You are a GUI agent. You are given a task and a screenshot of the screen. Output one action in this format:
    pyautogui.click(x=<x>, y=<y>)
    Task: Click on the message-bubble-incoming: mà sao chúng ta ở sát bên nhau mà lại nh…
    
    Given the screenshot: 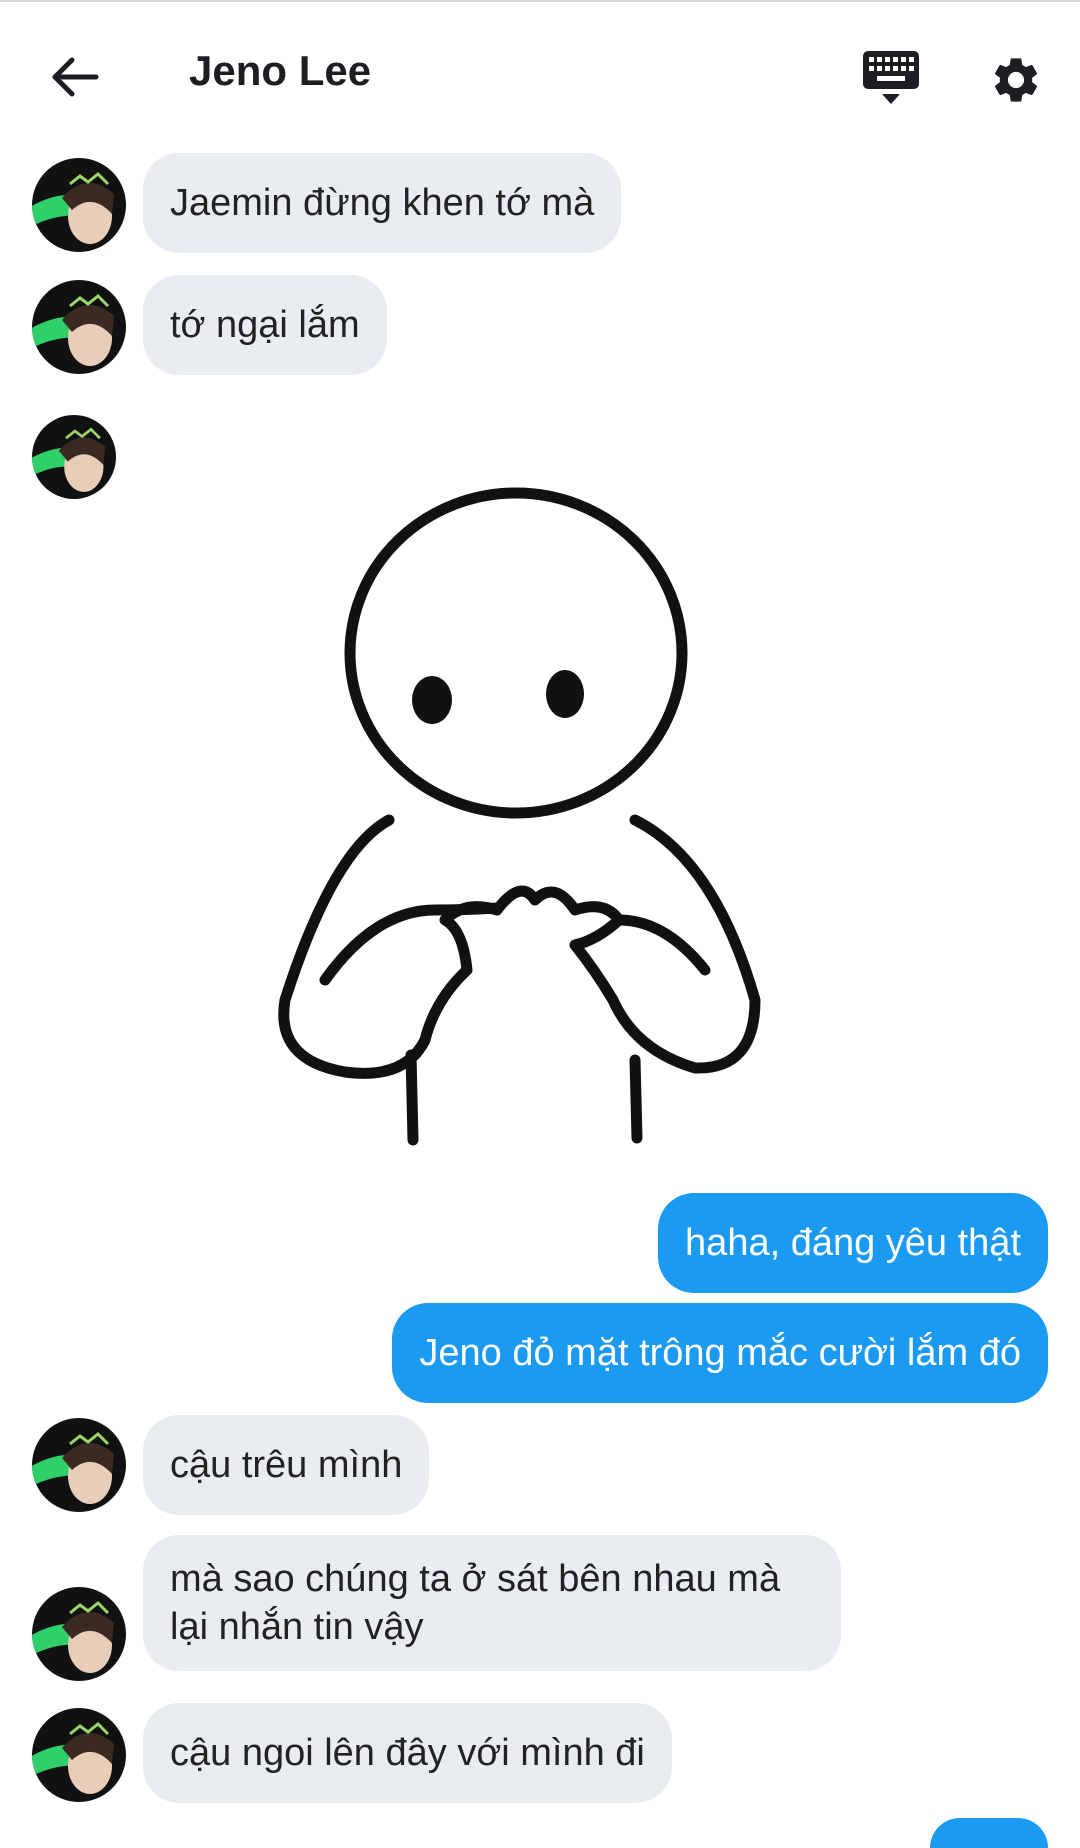 What is the action you would take?
    pyautogui.click(x=492, y=1603)
    